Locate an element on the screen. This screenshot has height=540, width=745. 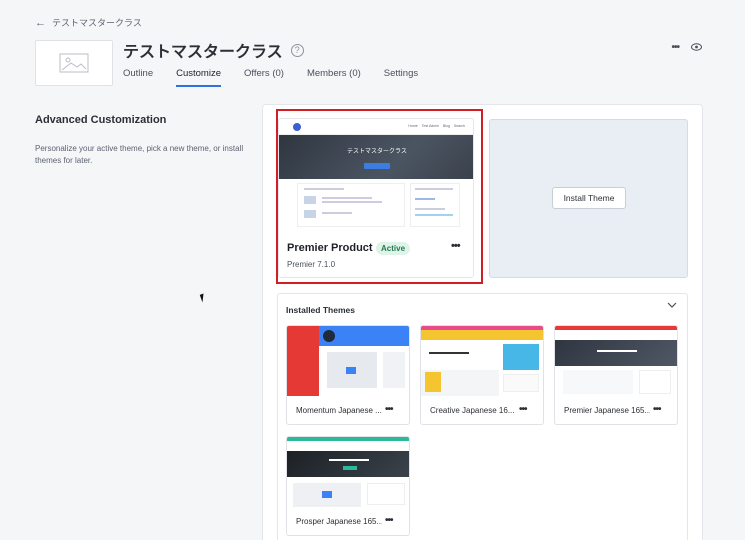
status-badge: Active is located at coordinates (393, 248).